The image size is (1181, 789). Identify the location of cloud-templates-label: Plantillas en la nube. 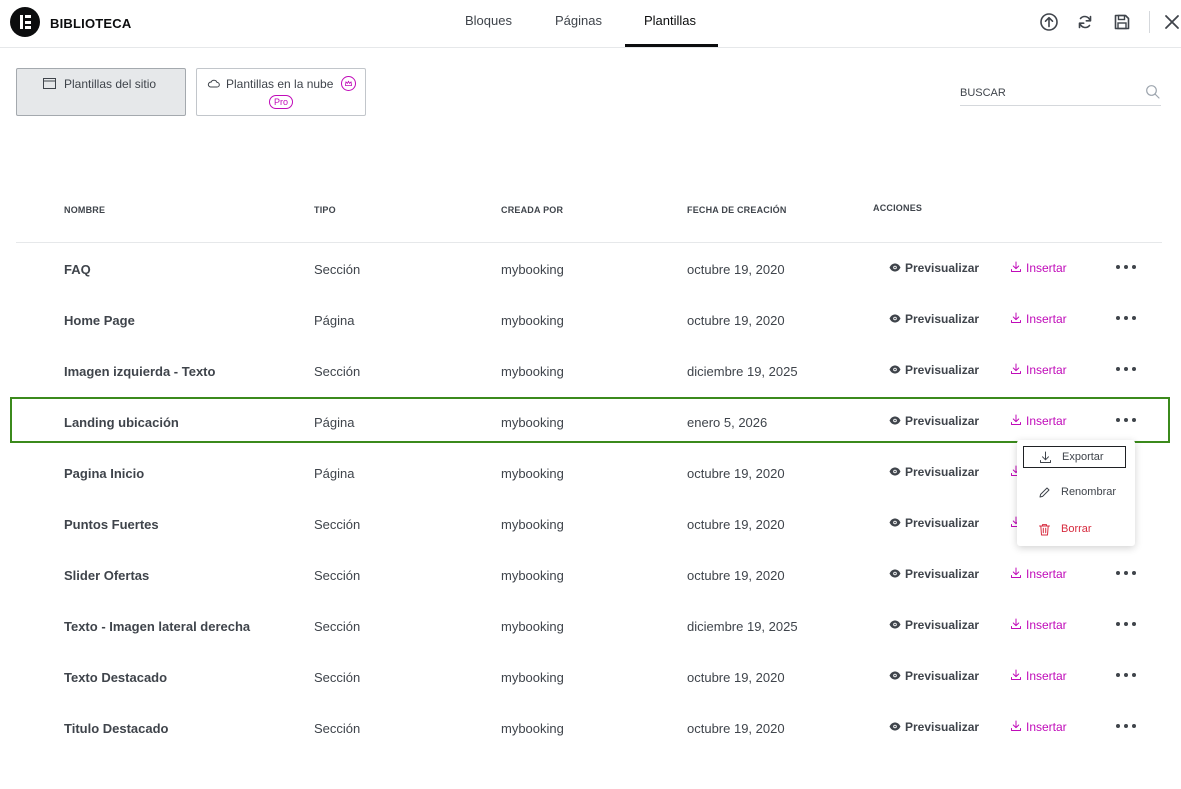
(280, 84).